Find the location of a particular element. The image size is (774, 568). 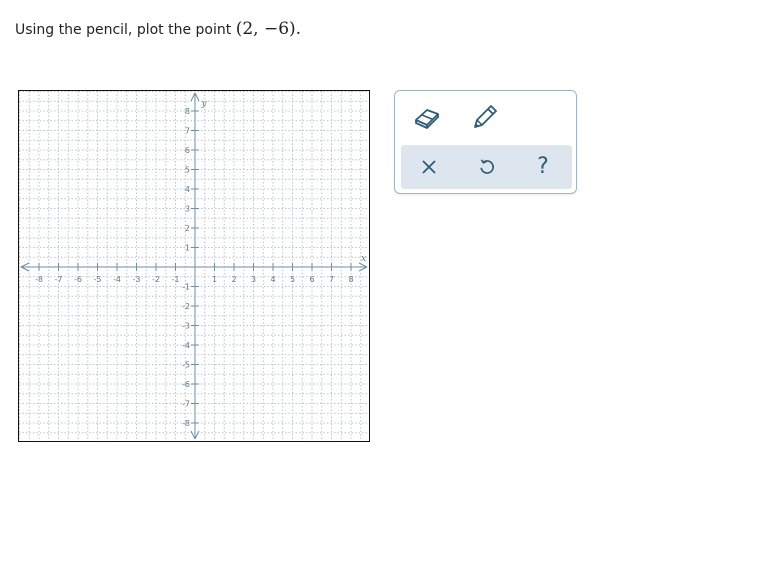

y-tick-label: -1 is located at coordinates (186, 287).